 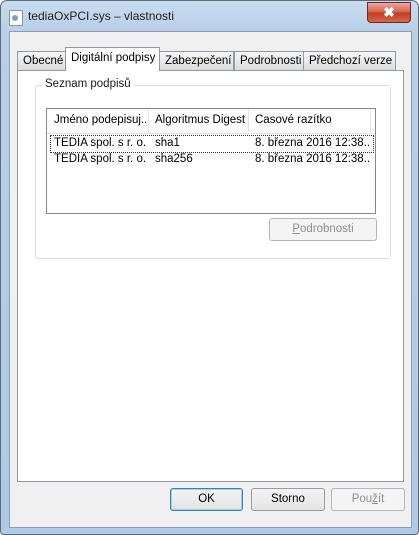 I want to click on tab-digital-signatures: Digitální podpisy, so click(x=112, y=59).